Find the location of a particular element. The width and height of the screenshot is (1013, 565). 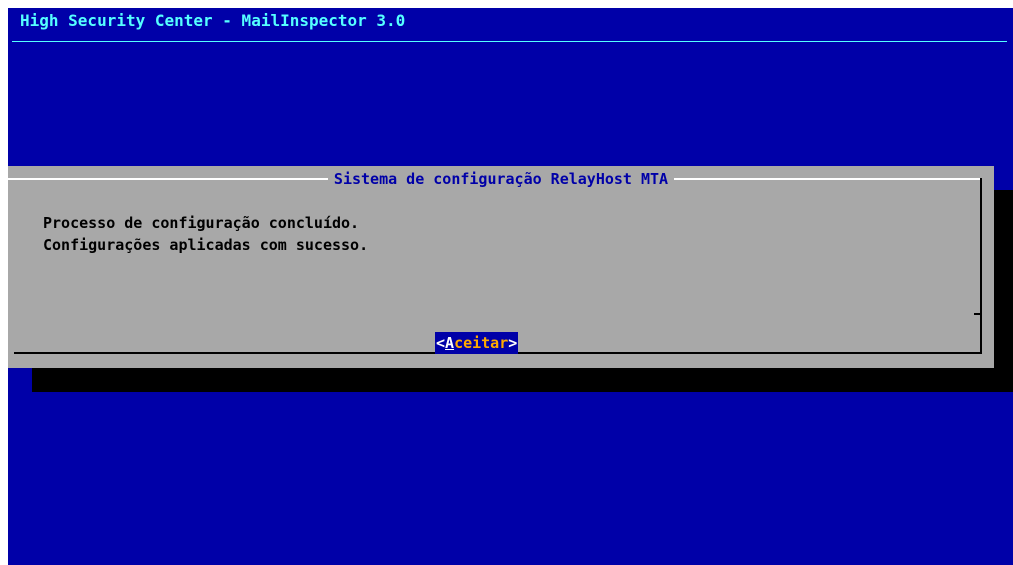

backtitle-rule is located at coordinates (509, 41).